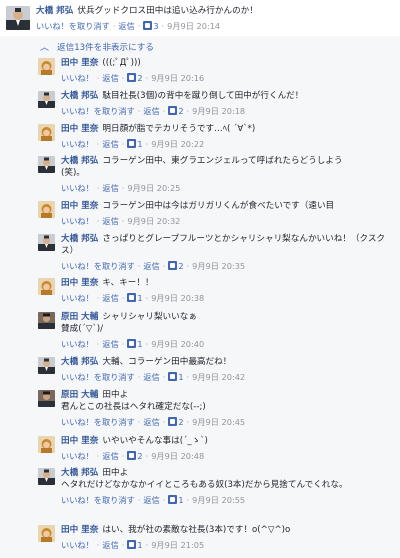 The width and height of the screenshot is (400, 558). Describe the element at coordinates (177, 344) in the screenshot. I see `timestamp: 9月9日 20:40` at that location.